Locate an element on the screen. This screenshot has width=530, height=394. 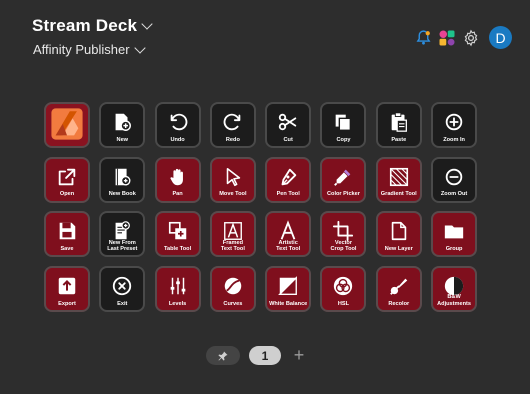
hsl-icon is located at coordinates (343, 286).